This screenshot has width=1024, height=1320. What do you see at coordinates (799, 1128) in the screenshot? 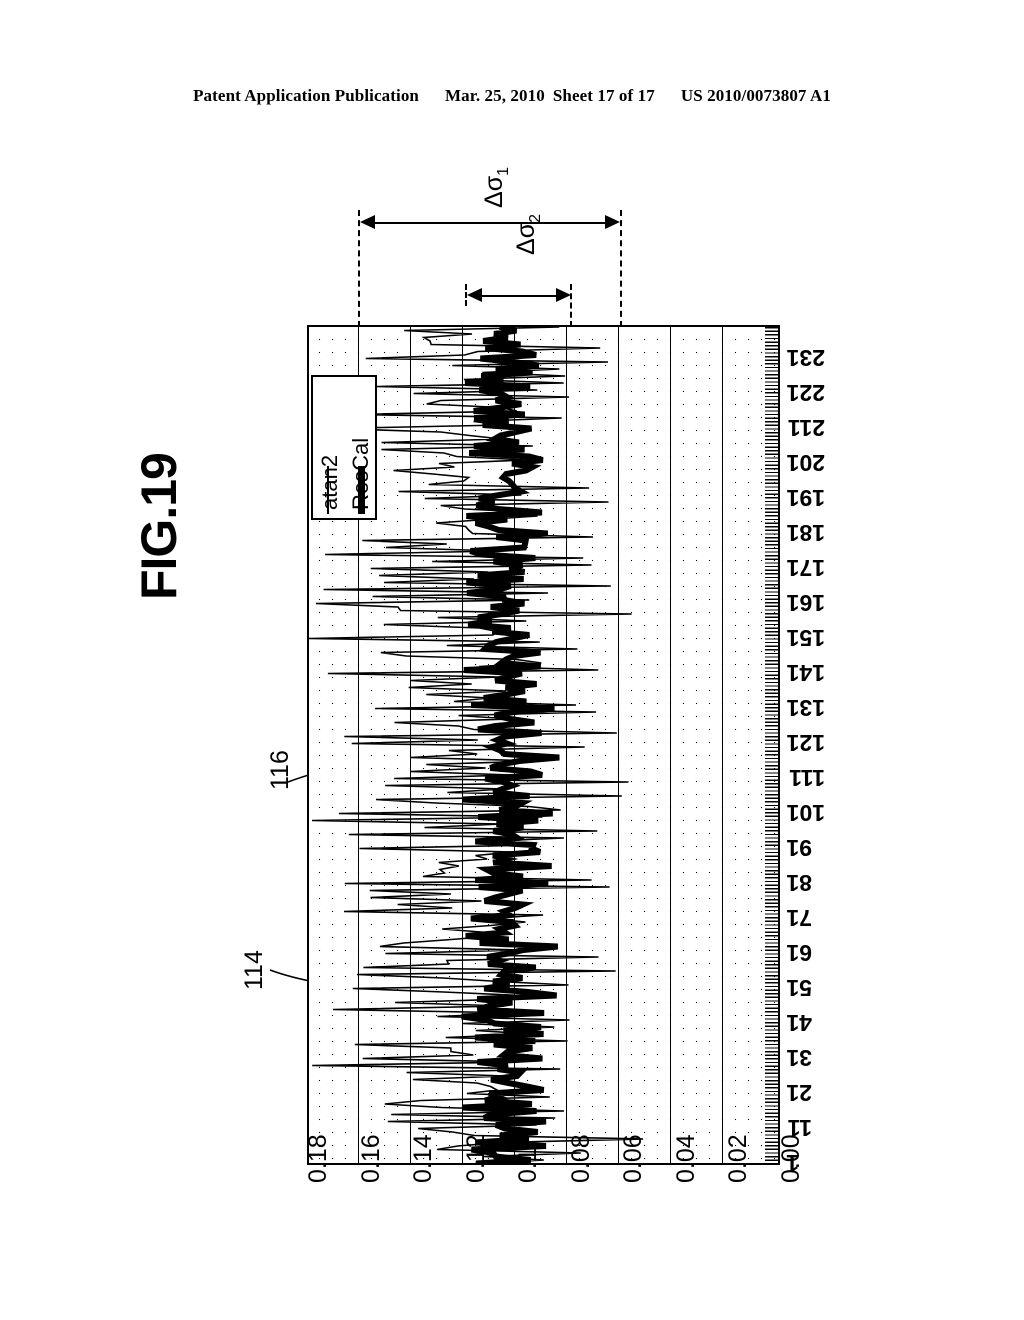
I see `x-axis-tick-label: 11` at bounding box center [799, 1128].